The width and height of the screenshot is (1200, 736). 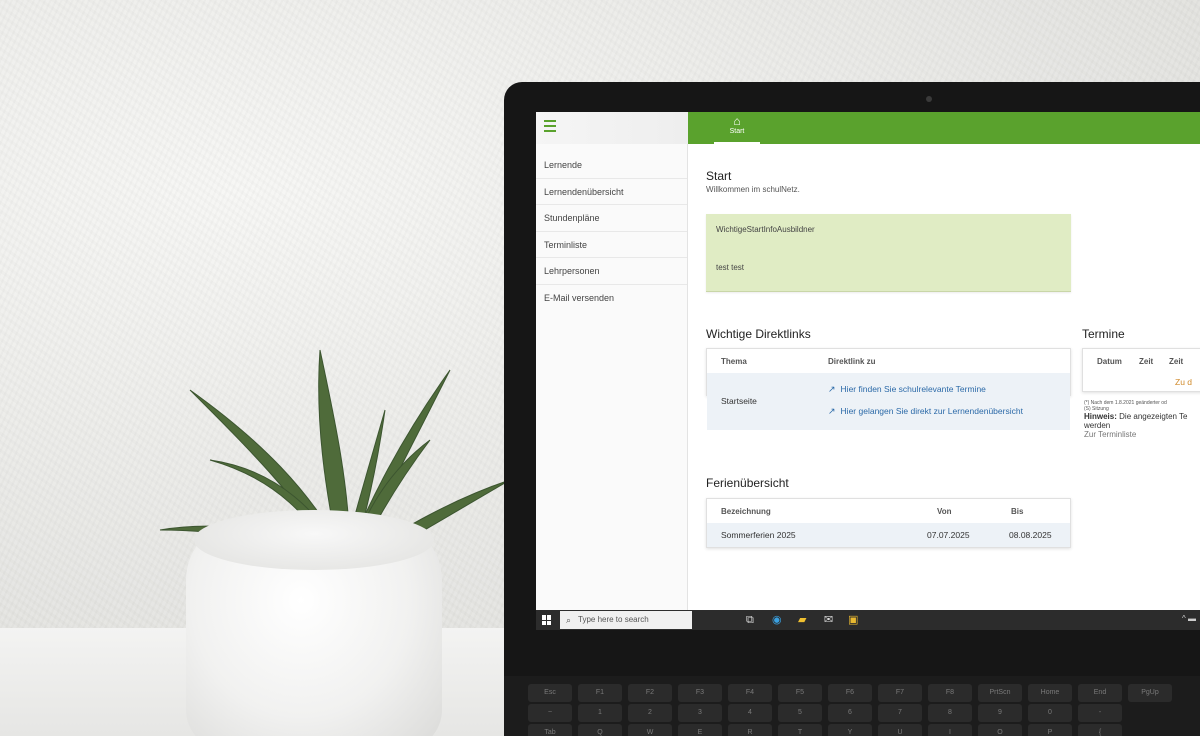 What do you see at coordinates (737, 121) in the screenshot?
I see `home-icon: ⌂` at bounding box center [737, 121].